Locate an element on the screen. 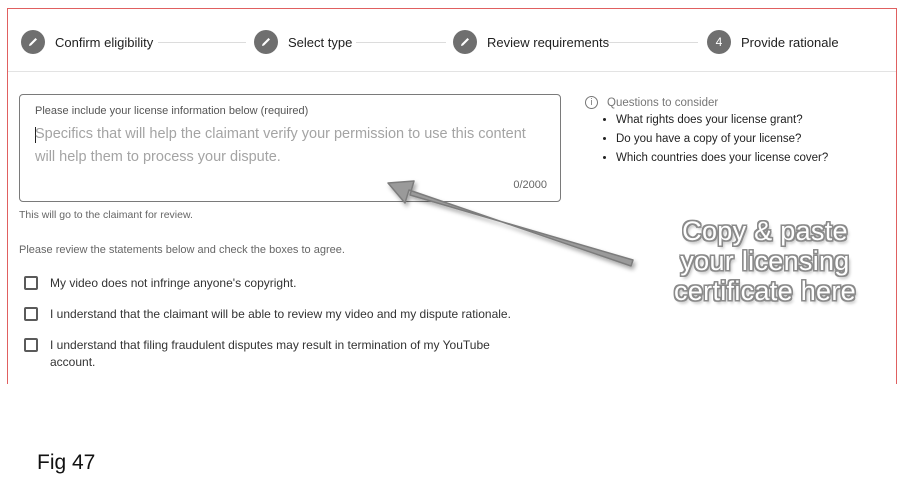  list-item: Do you have a copy of your license? is located at coordinates (722, 139).